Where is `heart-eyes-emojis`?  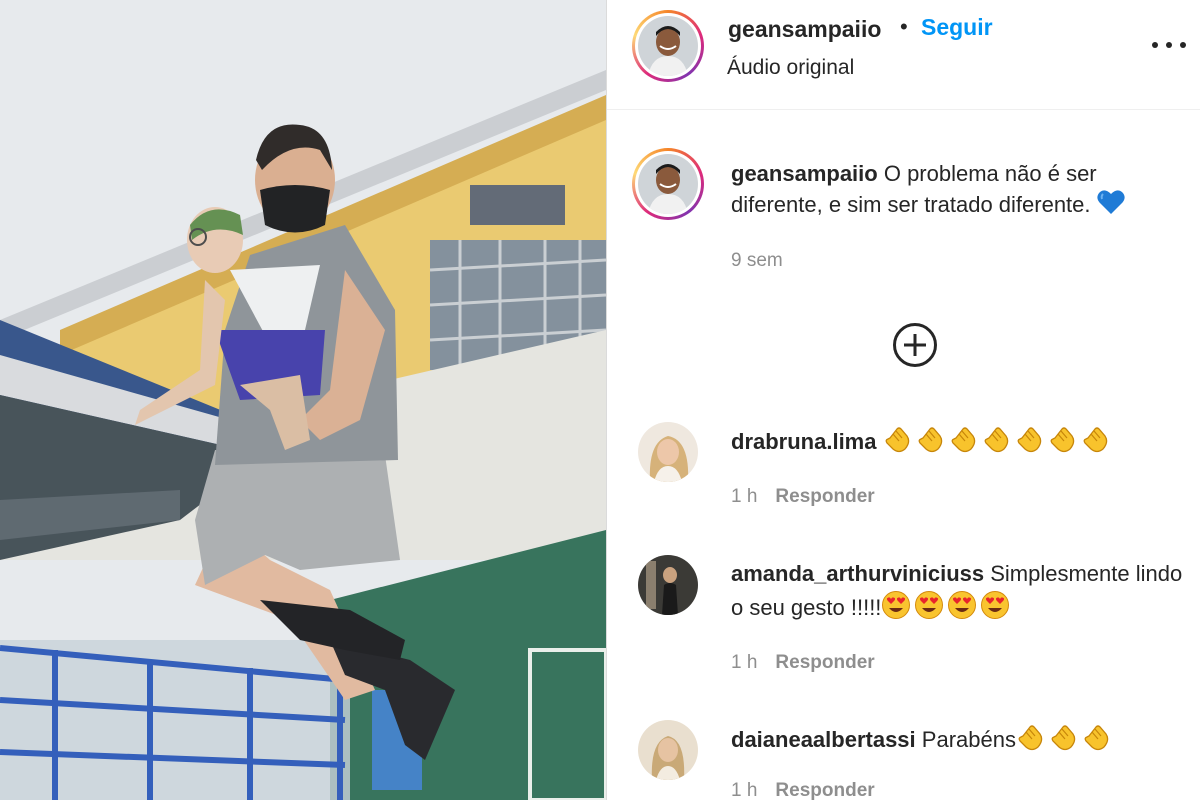 heart-eyes-emojis is located at coordinates (947, 605).